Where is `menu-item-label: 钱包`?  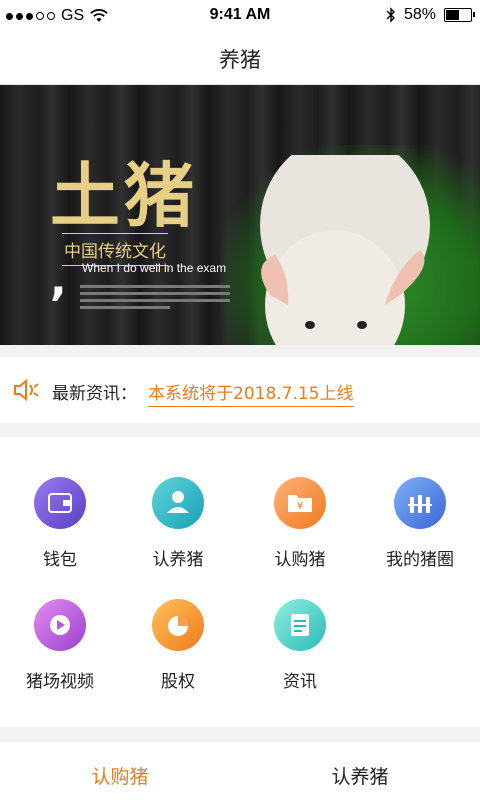 menu-item-label: 钱包 is located at coordinates (60, 560).